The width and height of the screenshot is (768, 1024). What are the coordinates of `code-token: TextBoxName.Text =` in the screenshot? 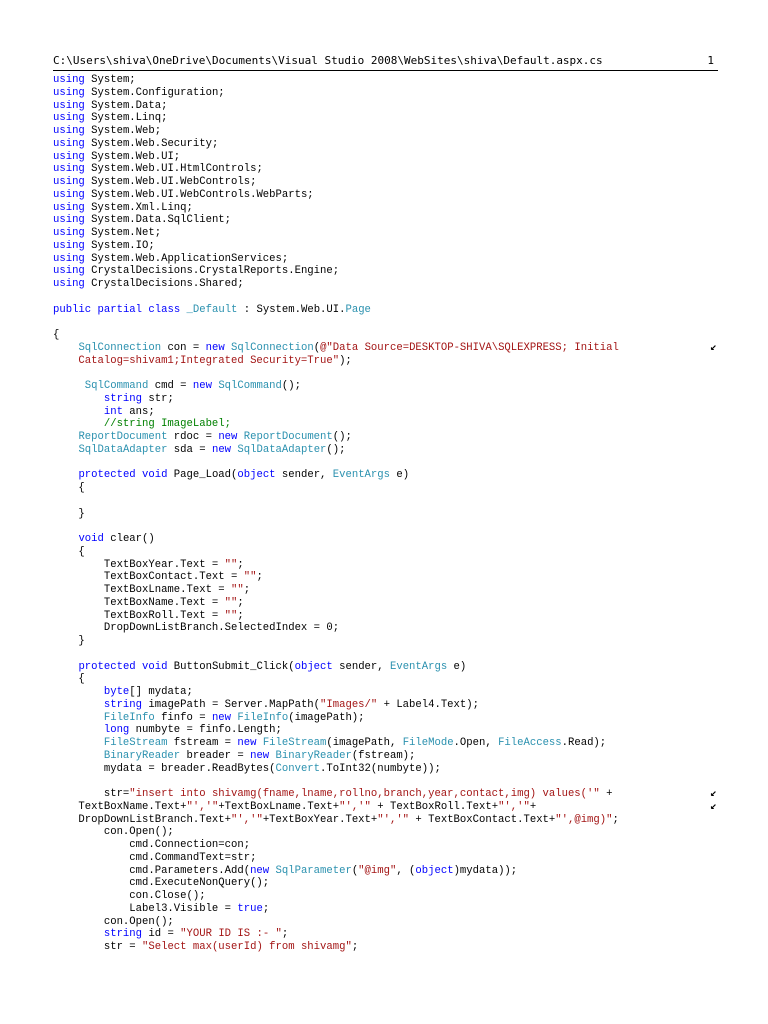 It's located at (139, 602).